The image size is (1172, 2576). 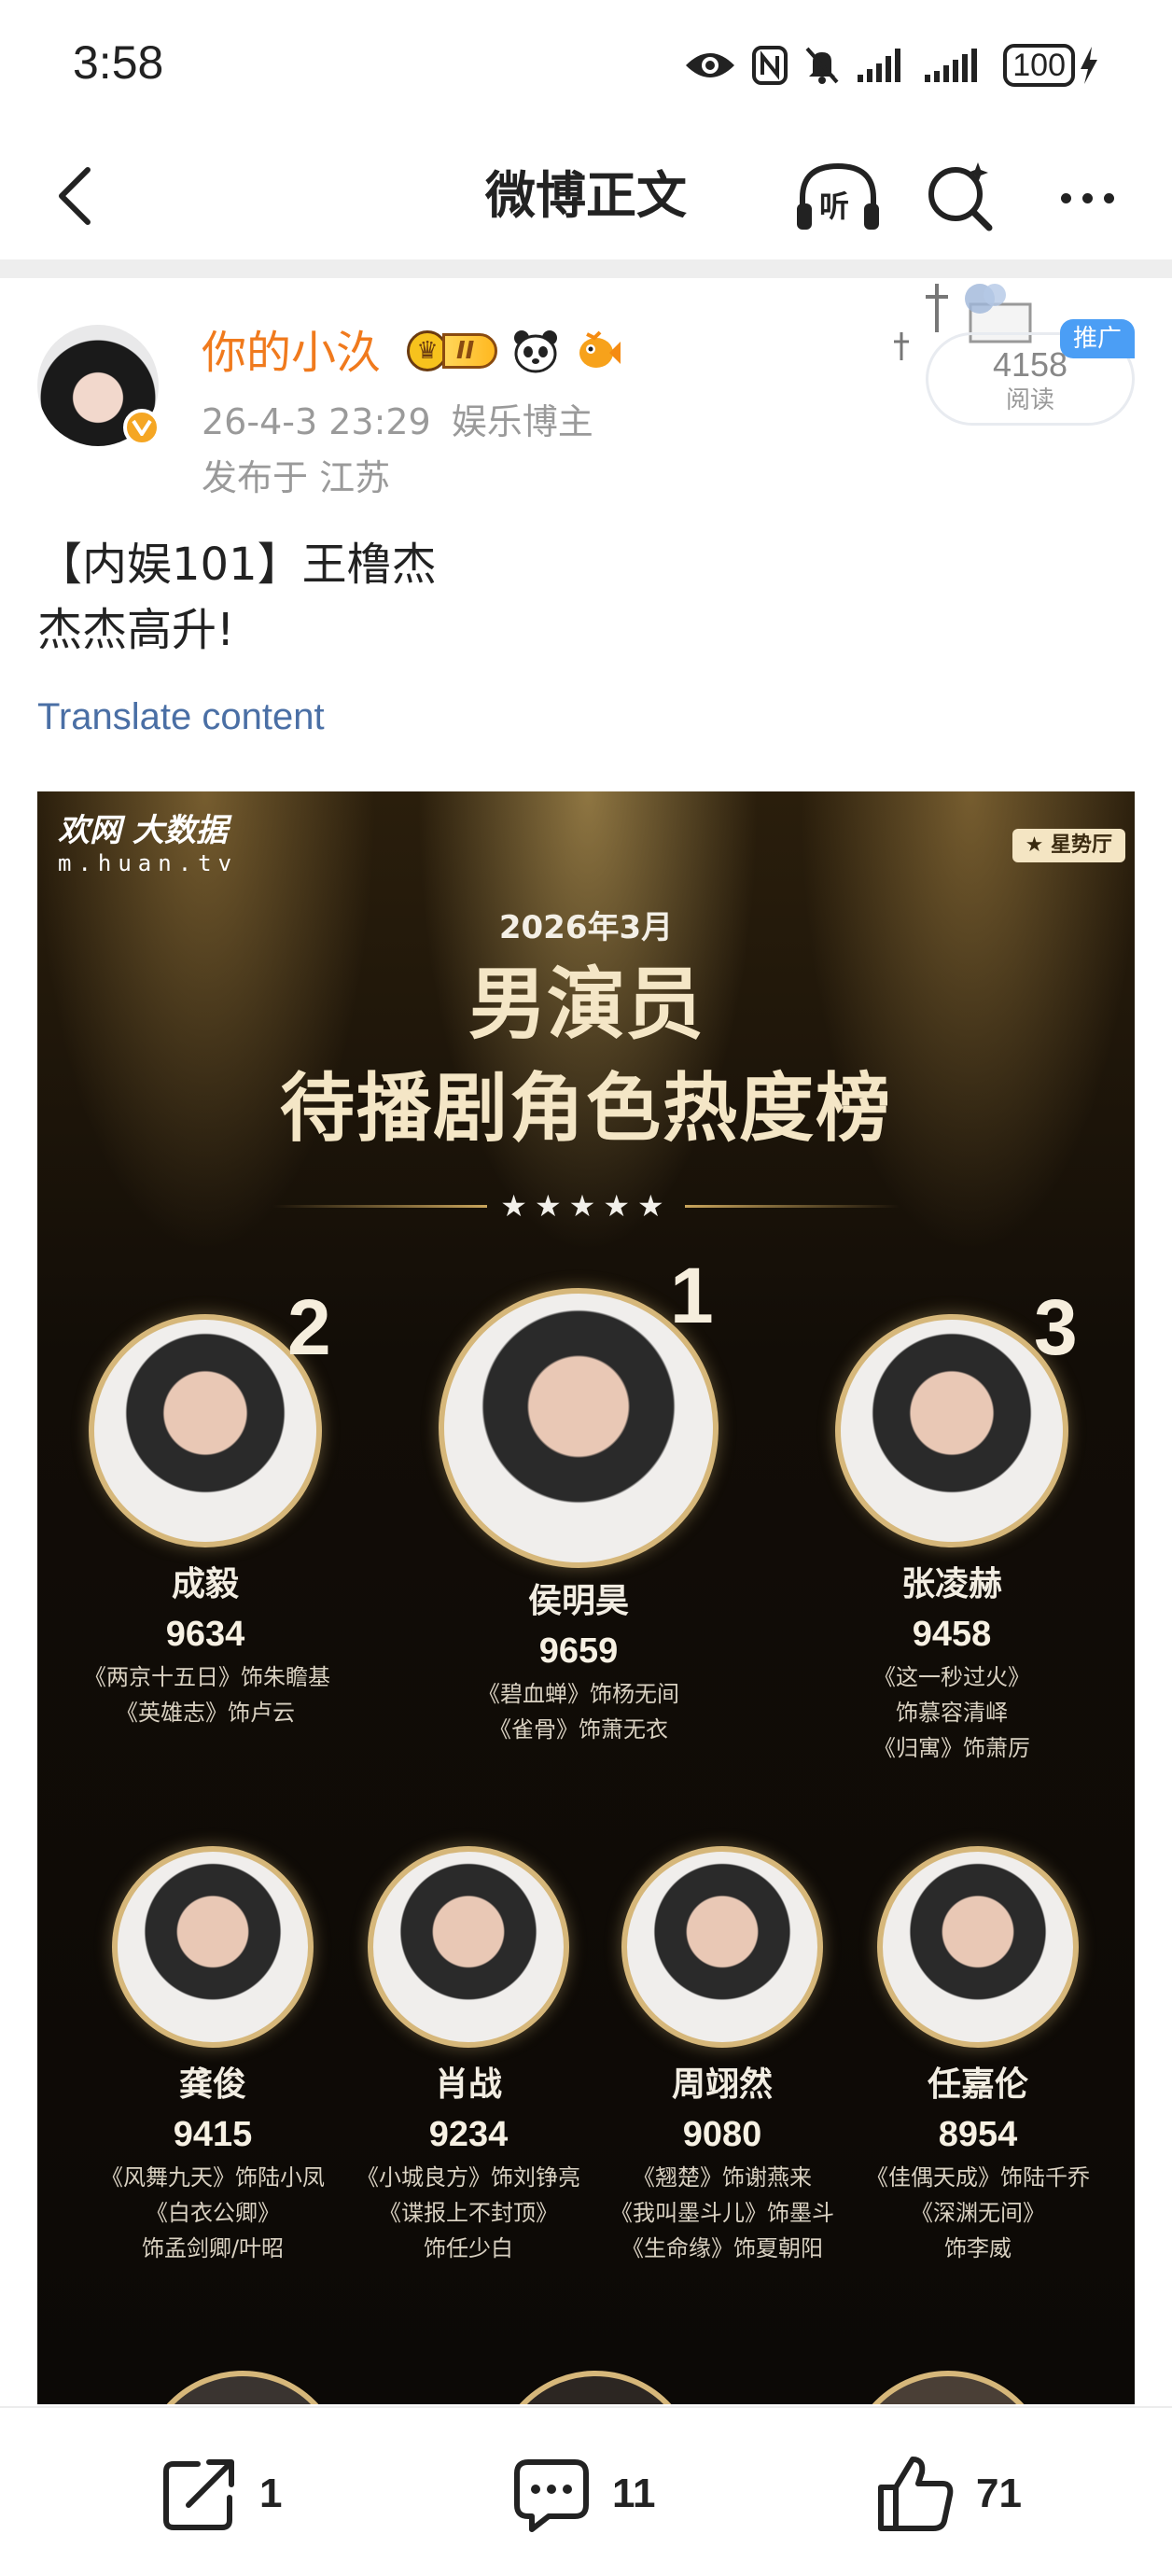 I want to click on stars-icon: ★★★★★, so click(x=586, y=1206).